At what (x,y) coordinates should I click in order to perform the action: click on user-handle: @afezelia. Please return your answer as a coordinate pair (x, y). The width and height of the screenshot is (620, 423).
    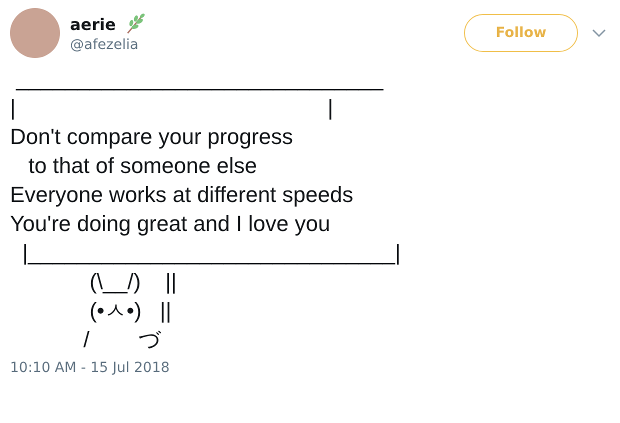
    Looking at the image, I should click on (267, 45).